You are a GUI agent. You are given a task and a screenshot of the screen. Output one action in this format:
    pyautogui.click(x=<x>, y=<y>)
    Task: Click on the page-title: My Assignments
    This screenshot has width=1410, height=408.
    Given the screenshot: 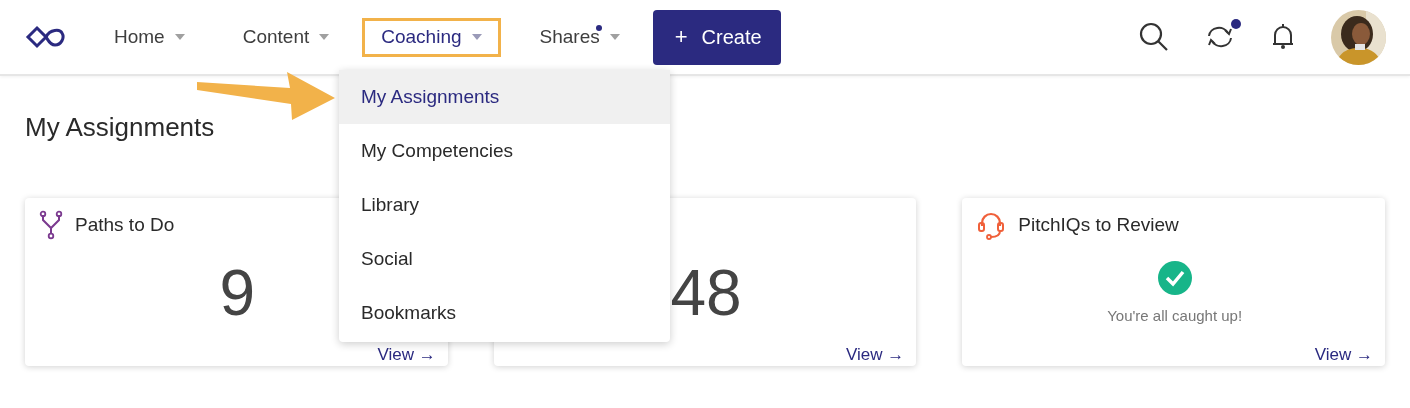 What is the action you would take?
    pyautogui.click(x=120, y=128)
    